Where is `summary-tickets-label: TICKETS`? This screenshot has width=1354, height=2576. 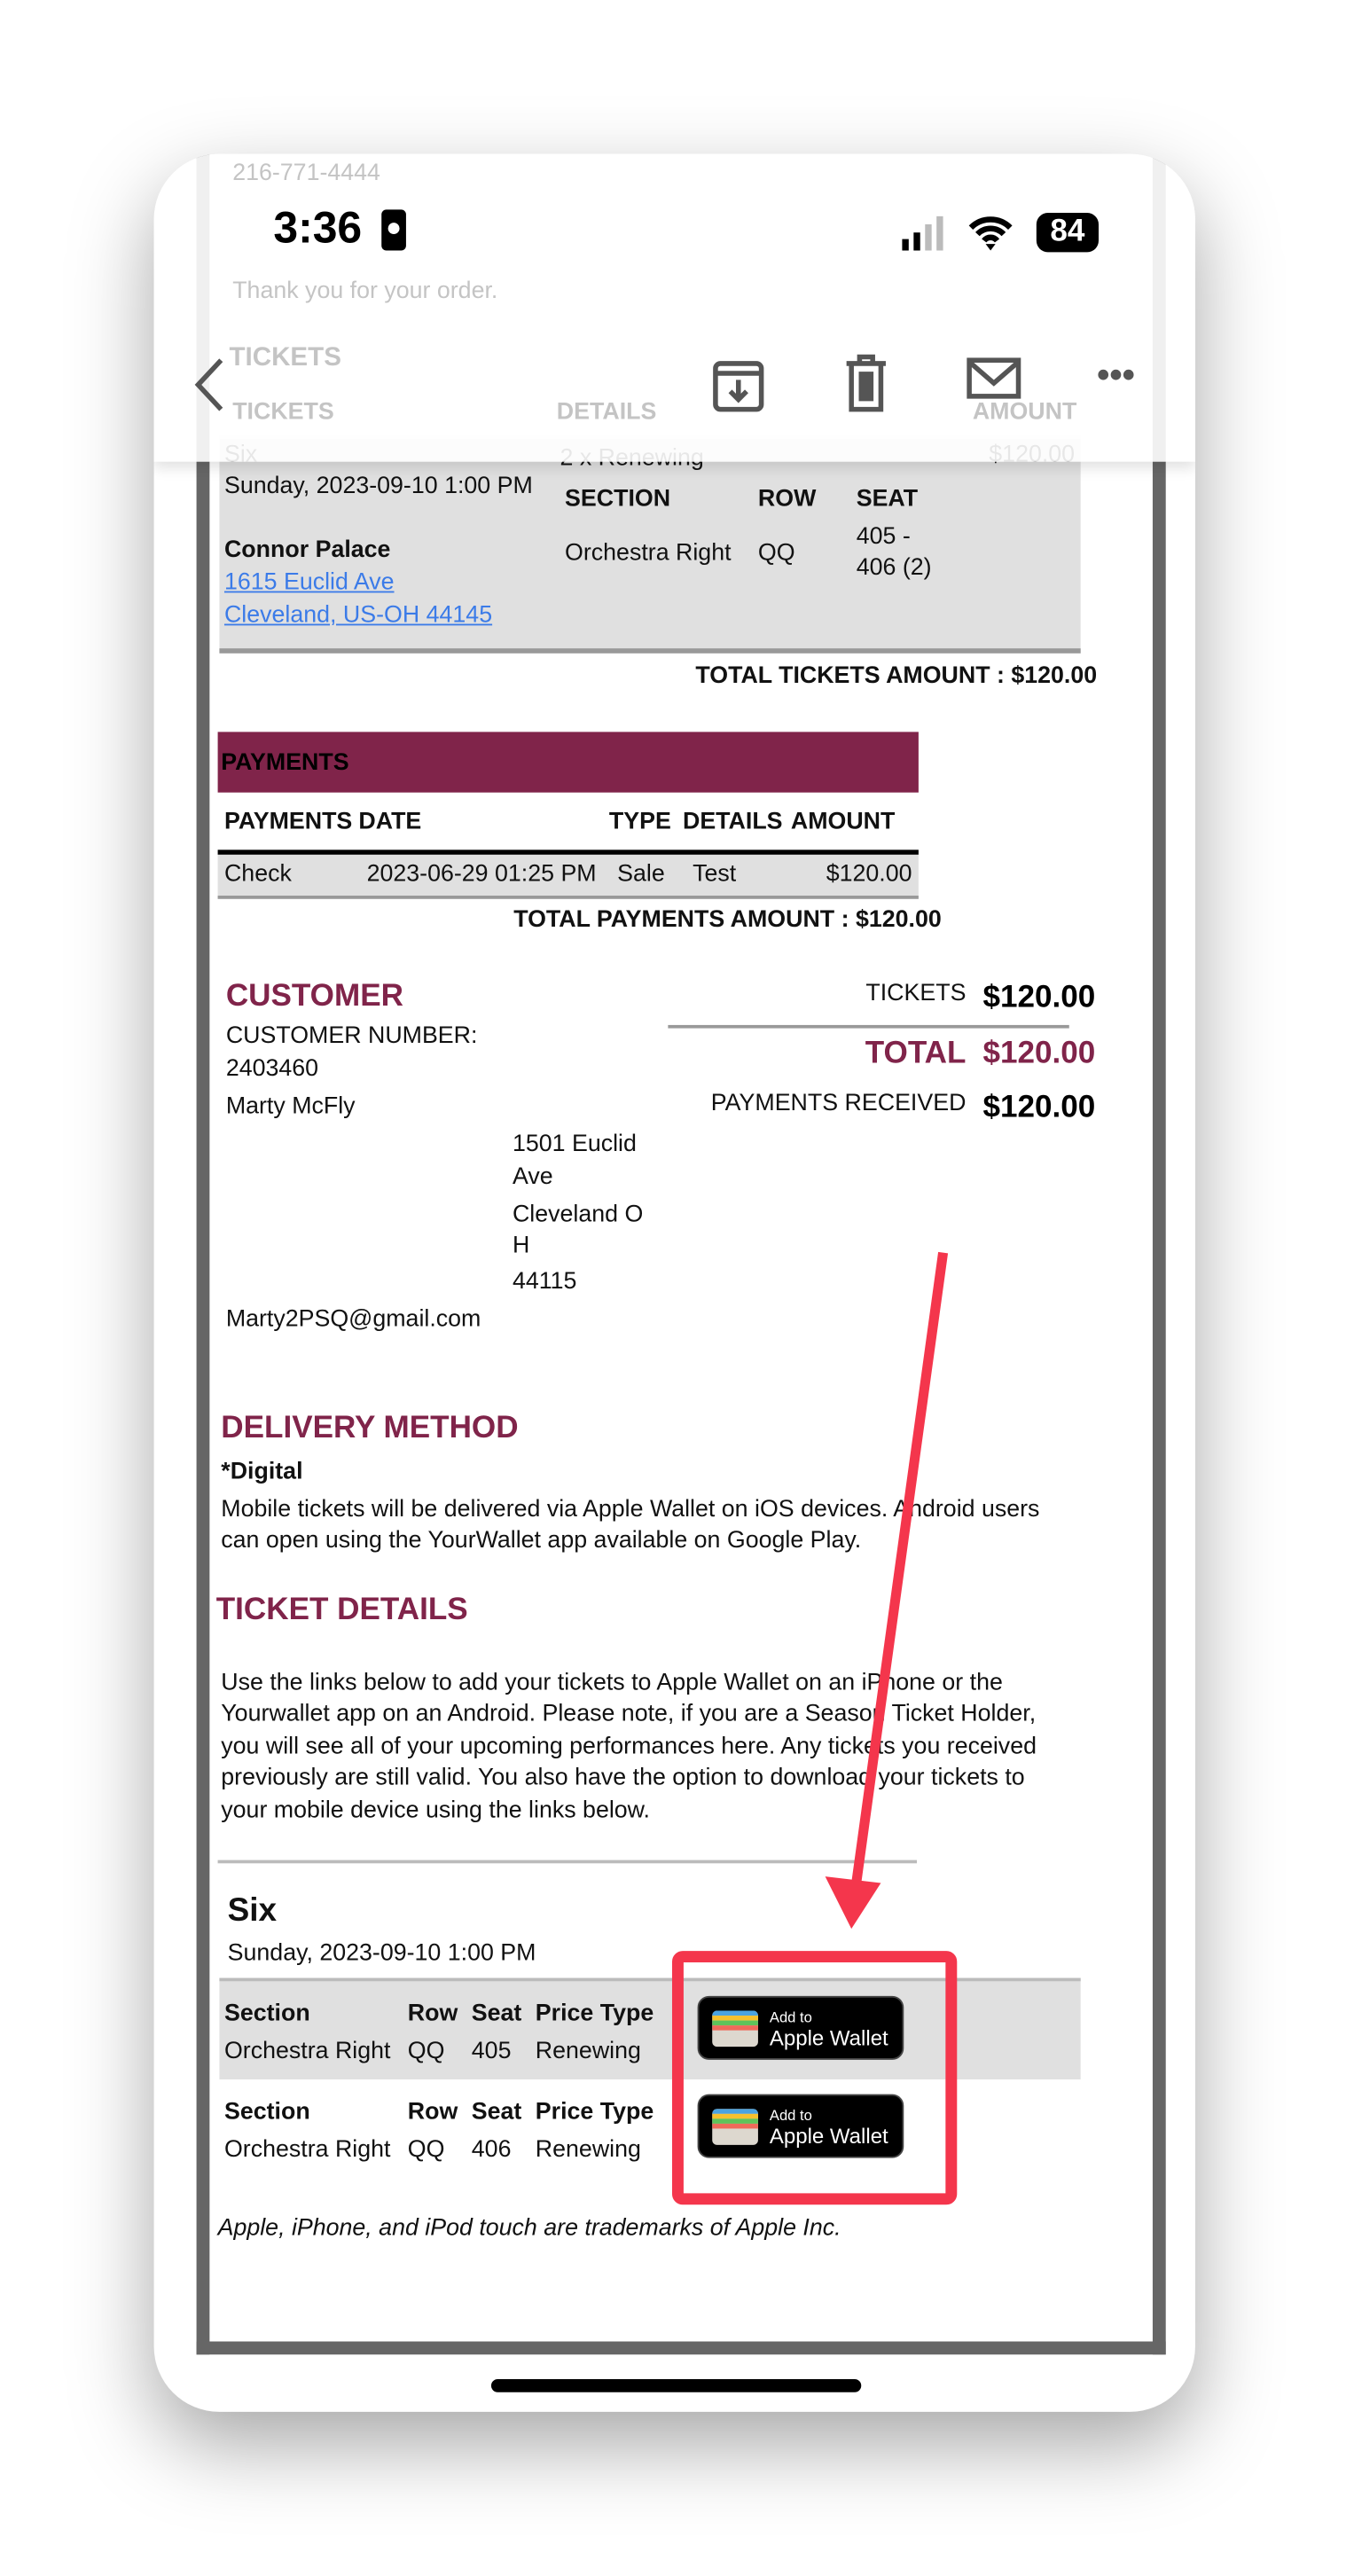
summary-tickets-label: TICKETS is located at coordinates (916, 994).